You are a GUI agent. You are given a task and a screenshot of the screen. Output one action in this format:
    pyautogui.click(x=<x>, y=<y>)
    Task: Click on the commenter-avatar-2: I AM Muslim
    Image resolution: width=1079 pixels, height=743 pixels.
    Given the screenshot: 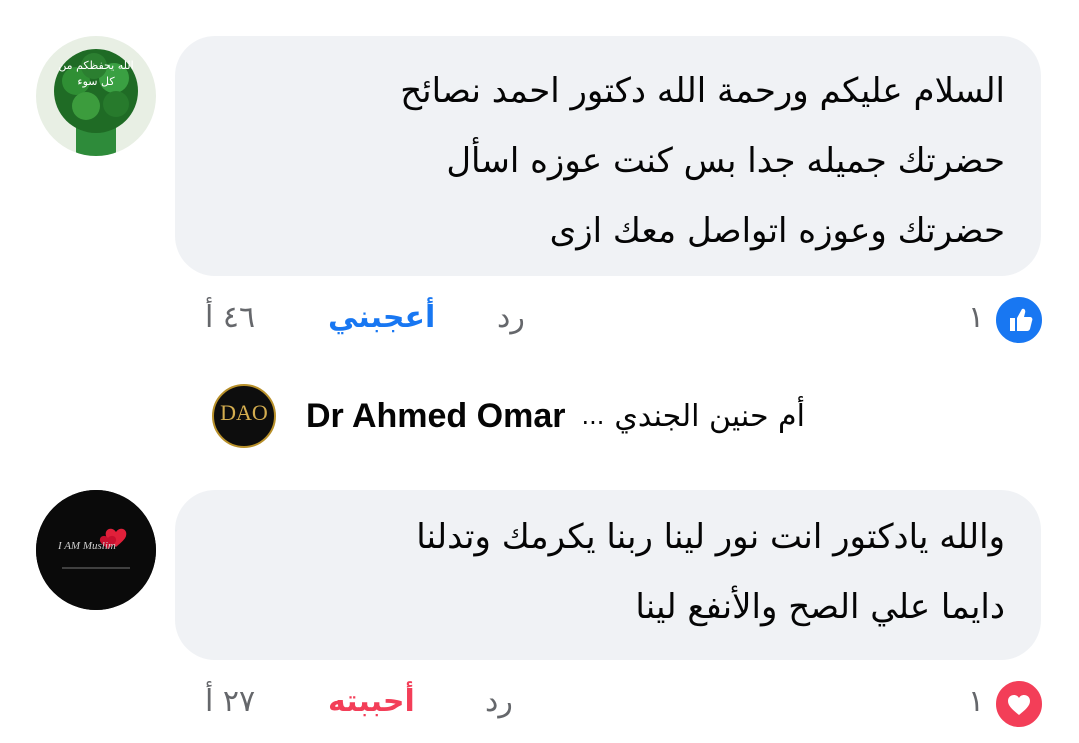 What is the action you would take?
    pyautogui.click(x=96, y=550)
    